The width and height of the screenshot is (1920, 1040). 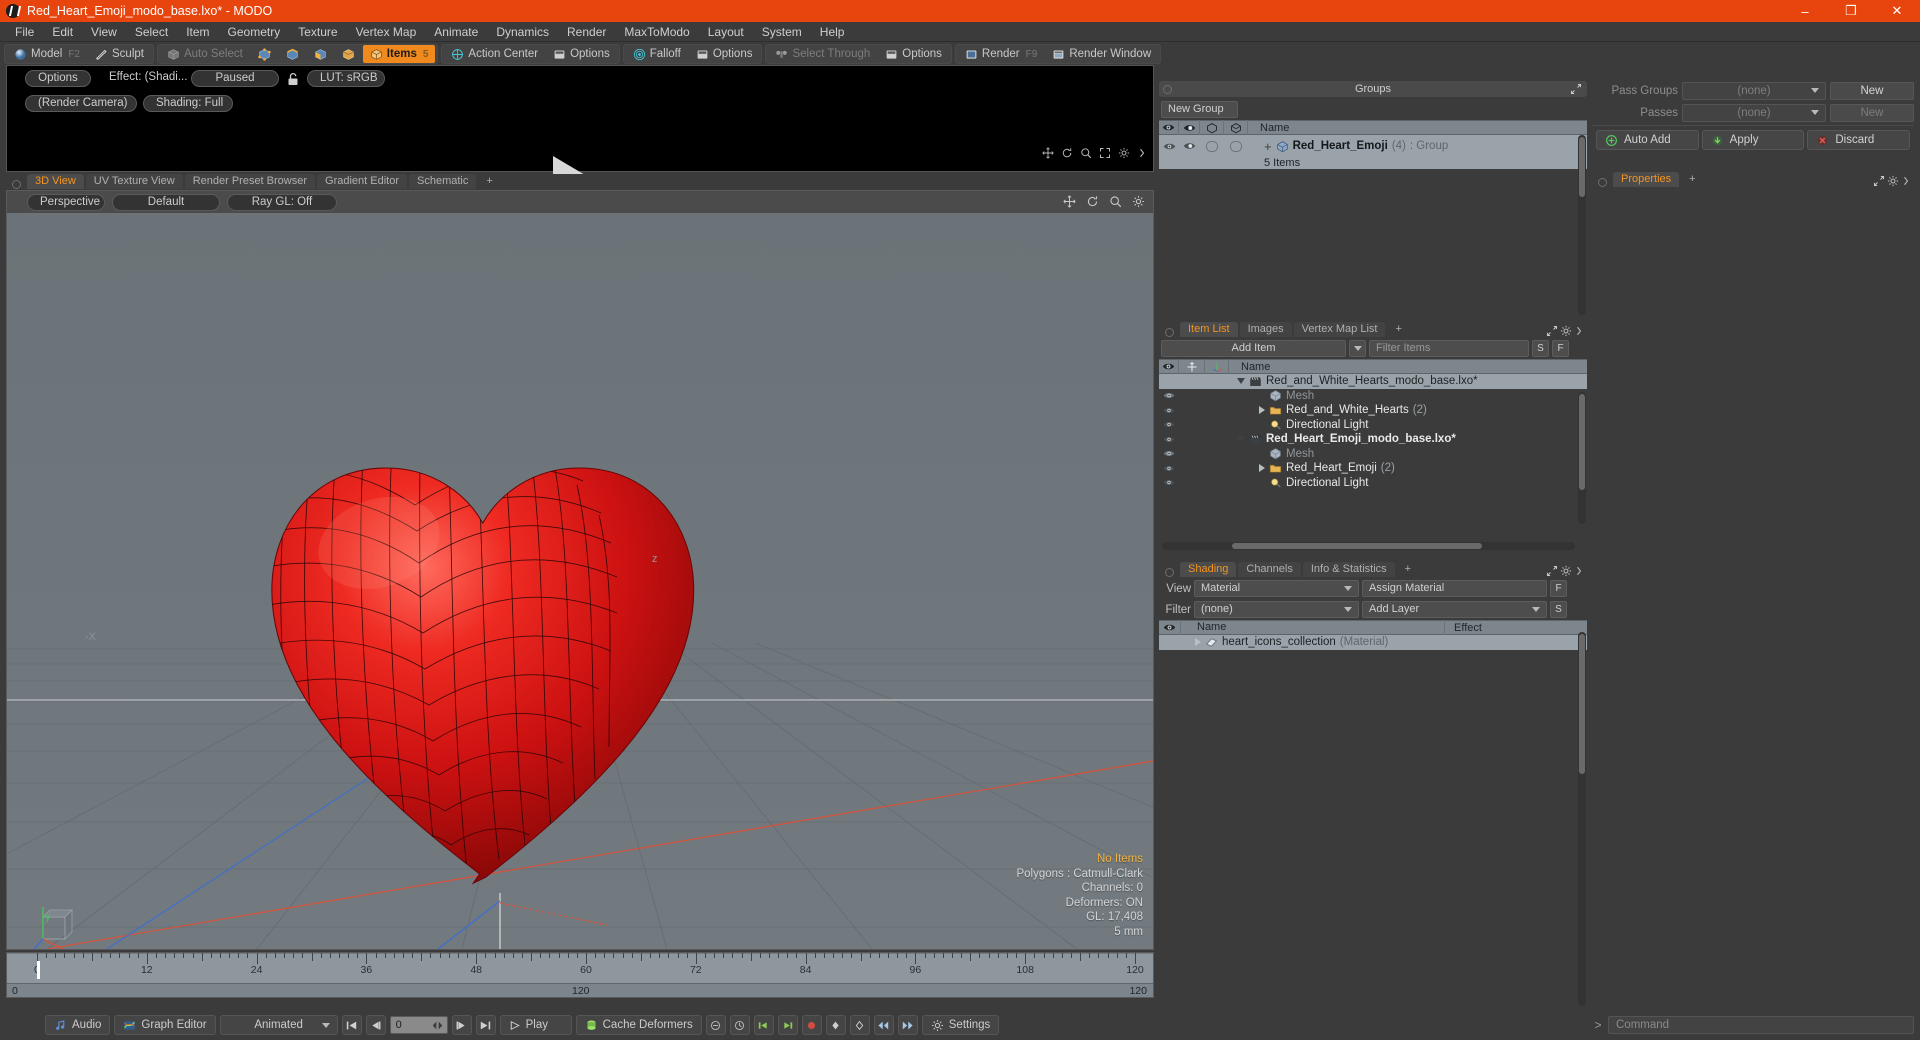 I want to click on add-item-list-tab-button: +, so click(x=1398, y=329).